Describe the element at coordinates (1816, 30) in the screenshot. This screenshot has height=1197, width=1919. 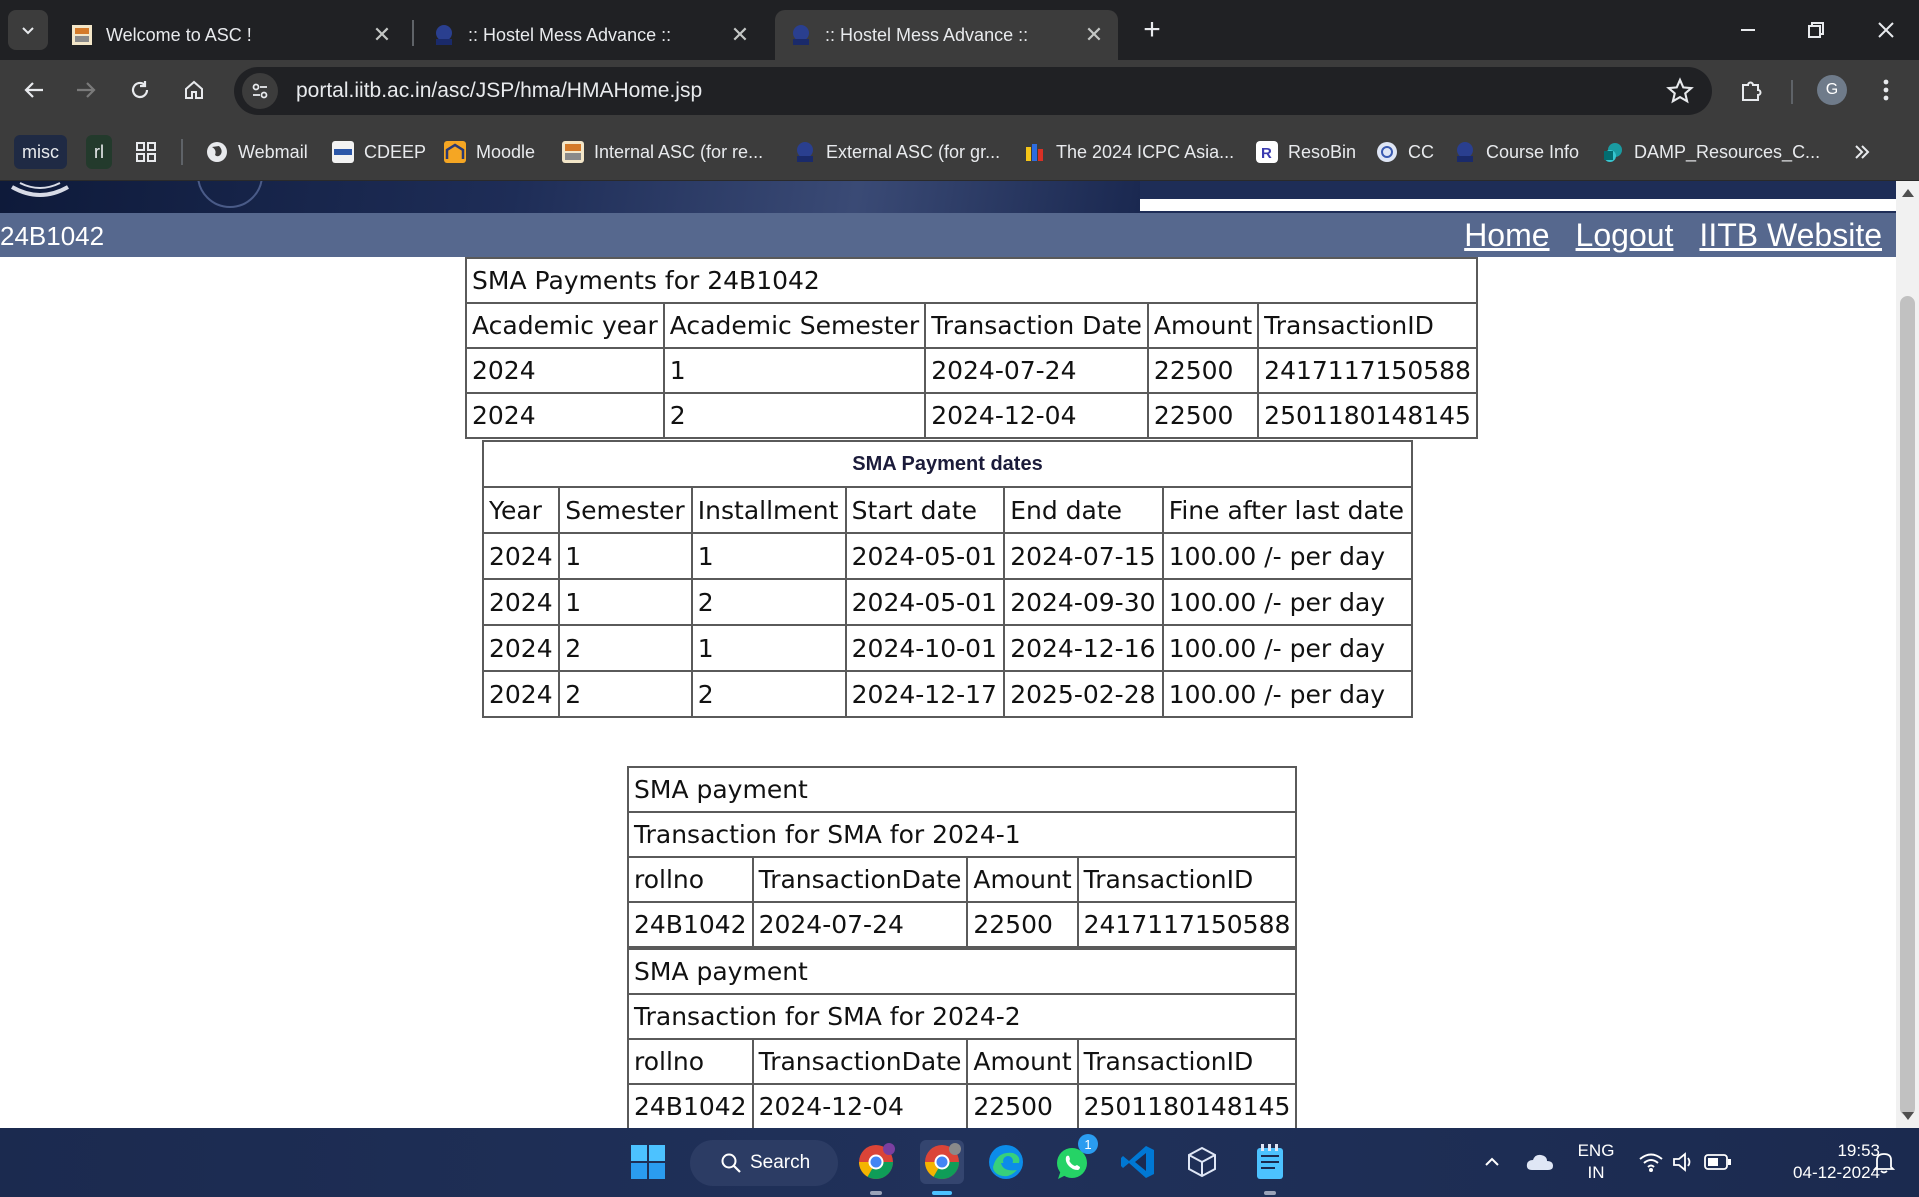
I see `restore-button` at that location.